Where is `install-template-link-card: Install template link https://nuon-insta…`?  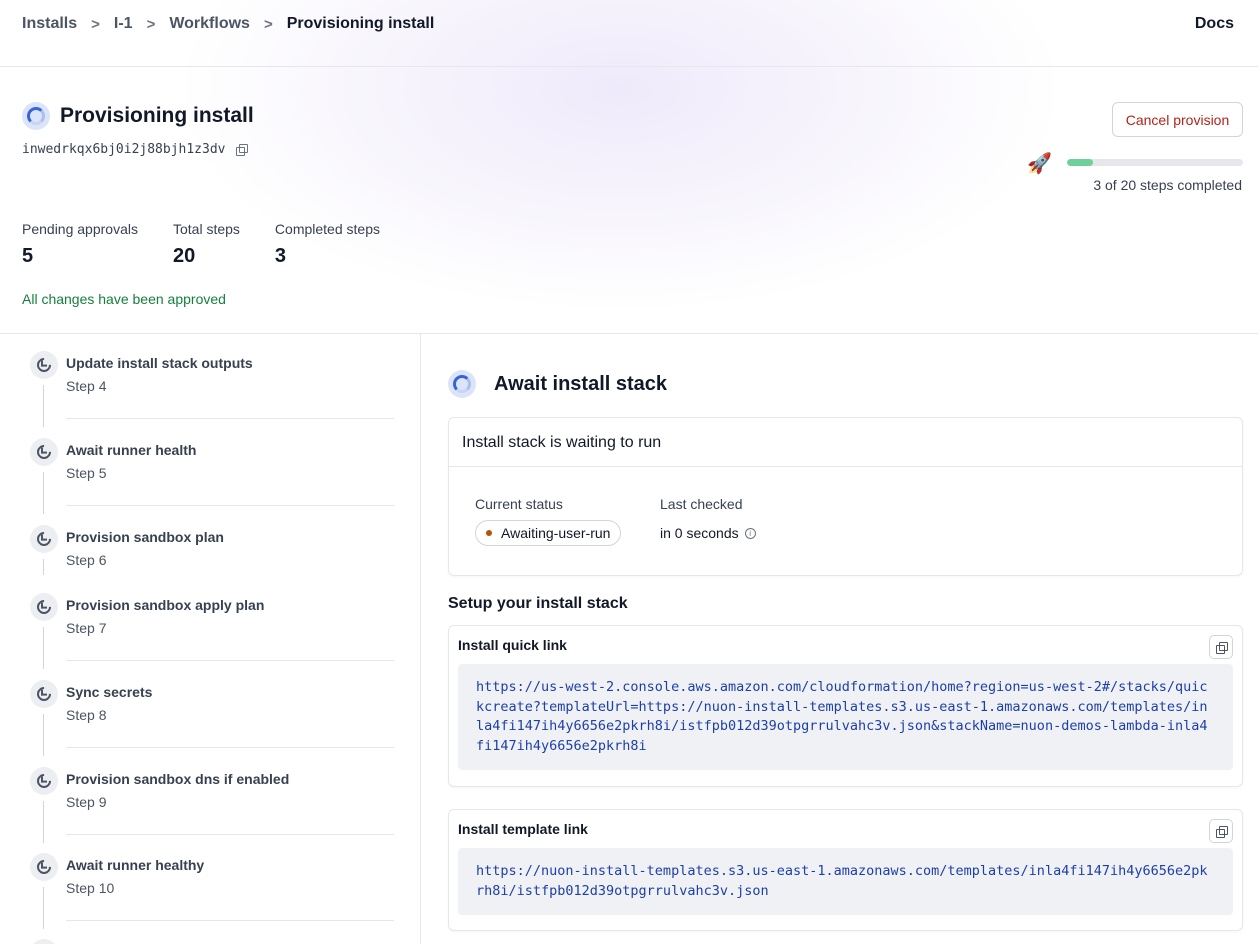 install-template-link-card: Install template link https://nuon-insta… is located at coordinates (845, 870).